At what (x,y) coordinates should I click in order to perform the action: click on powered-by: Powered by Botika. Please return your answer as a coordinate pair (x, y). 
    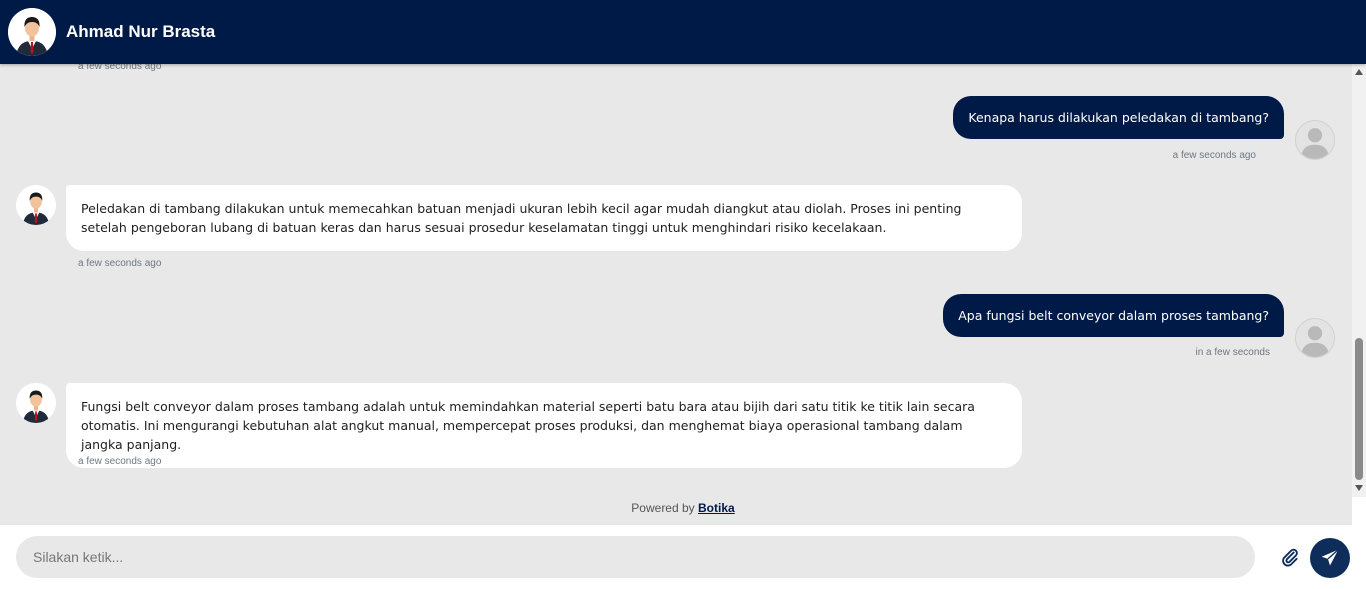
    Looking at the image, I should click on (676, 508).